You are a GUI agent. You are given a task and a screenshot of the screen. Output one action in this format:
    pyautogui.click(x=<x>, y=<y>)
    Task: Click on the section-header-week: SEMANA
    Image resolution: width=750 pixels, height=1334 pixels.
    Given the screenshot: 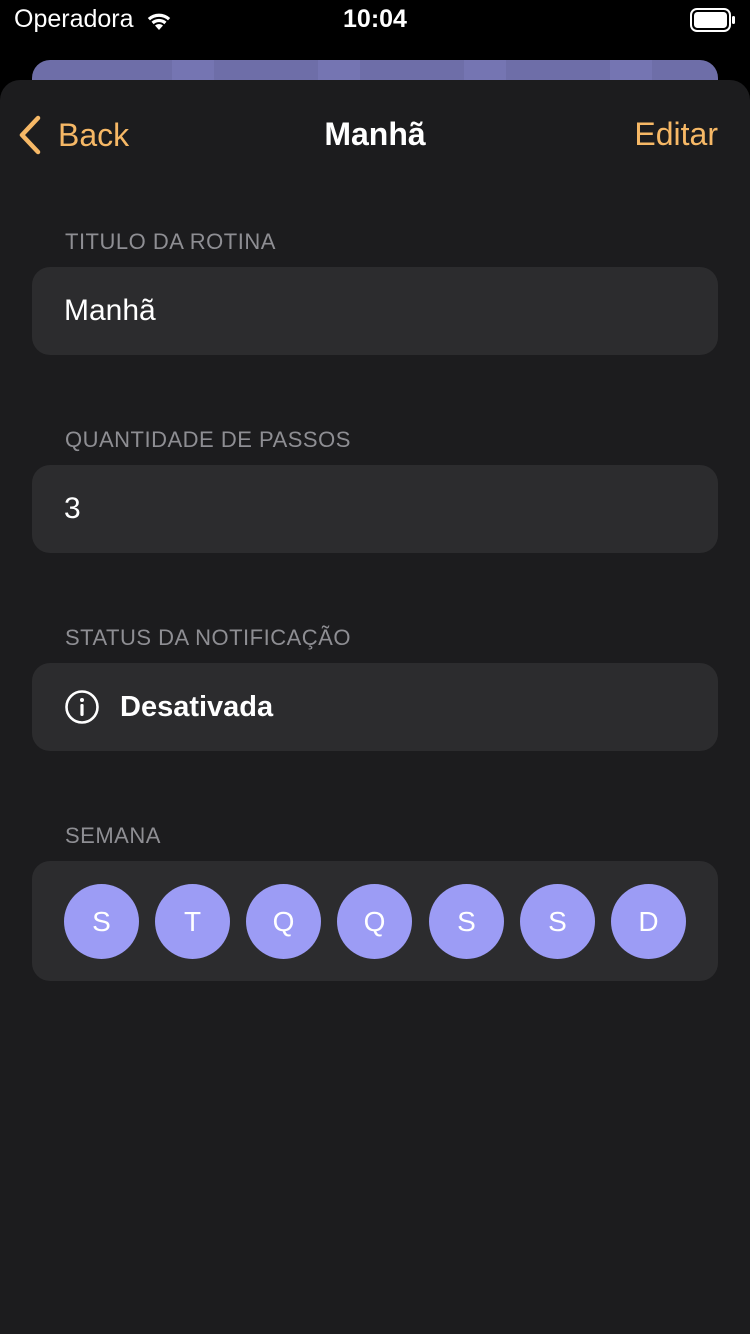 What is the action you would take?
    pyautogui.click(x=113, y=835)
    